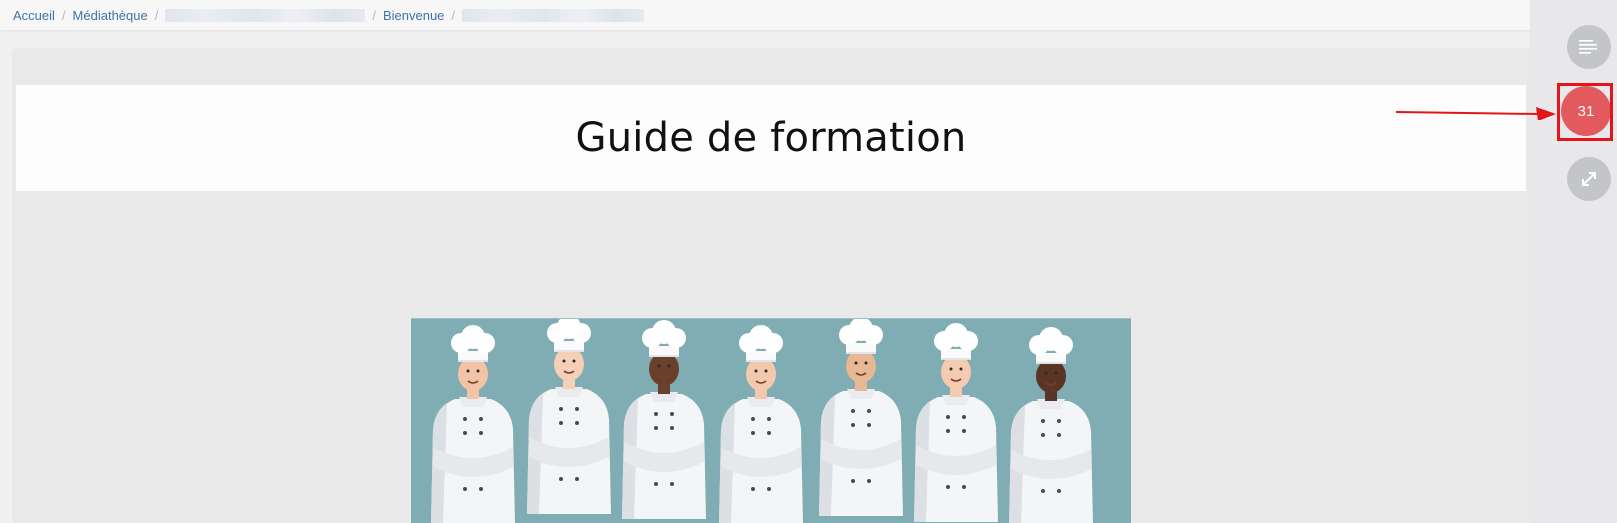  What do you see at coordinates (553, 15) in the screenshot?
I see `breadcrumb-redacted-current` at bounding box center [553, 15].